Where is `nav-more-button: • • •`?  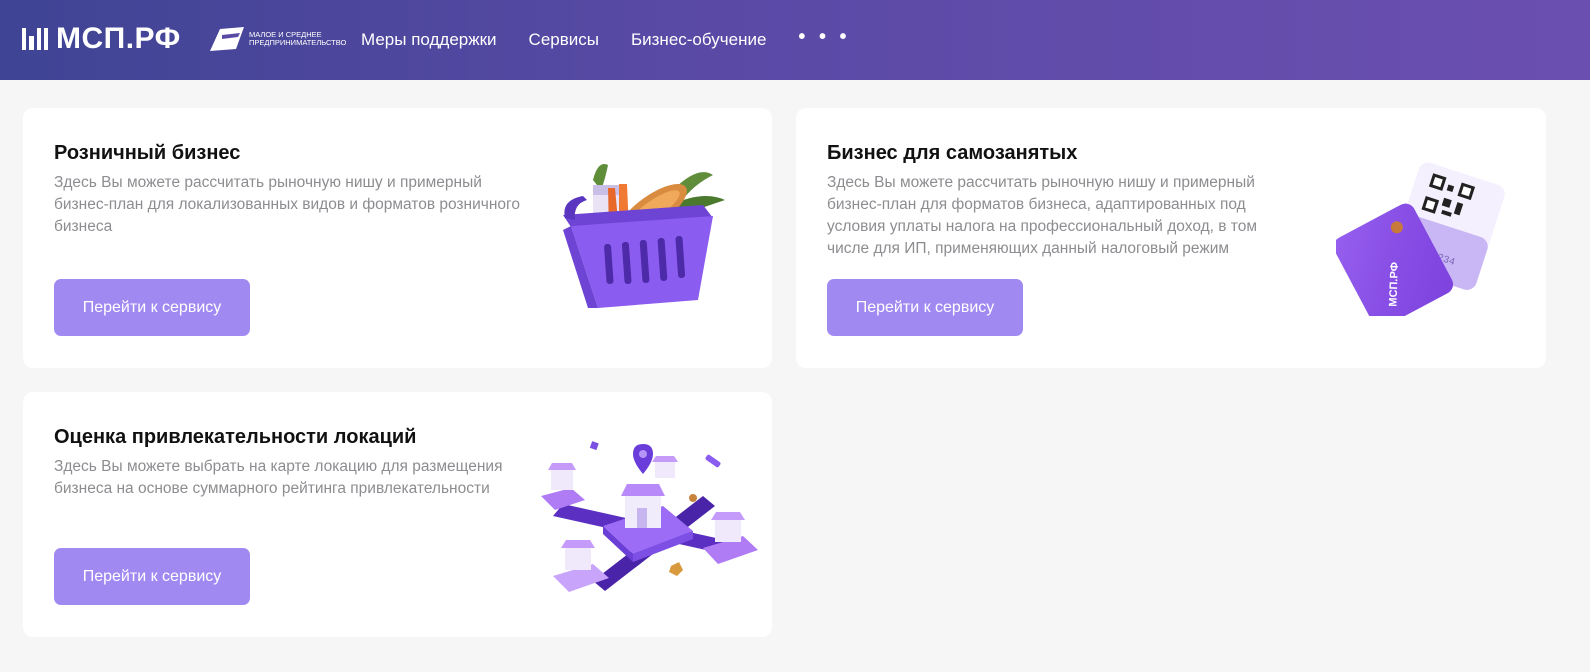 nav-more-button: • • • is located at coordinates (824, 37).